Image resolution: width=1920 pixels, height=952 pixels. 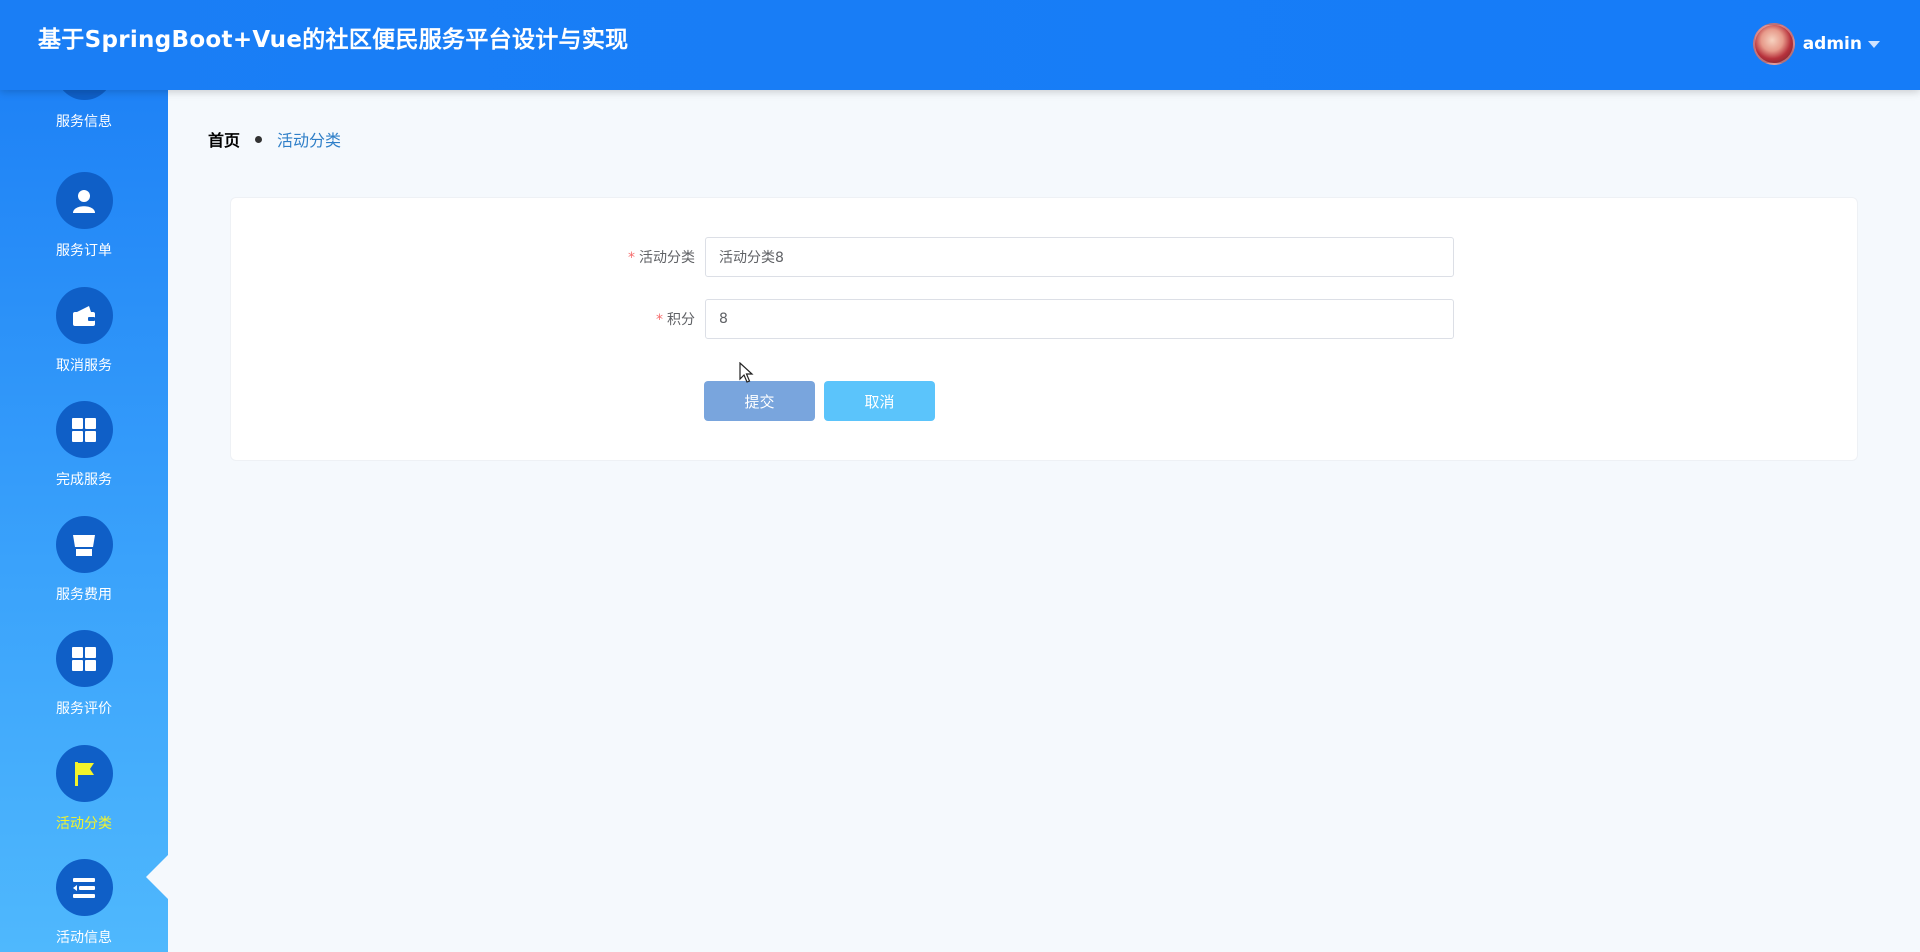 I want to click on sidebar-item-service-info: 服务信息, so click(x=84, y=123).